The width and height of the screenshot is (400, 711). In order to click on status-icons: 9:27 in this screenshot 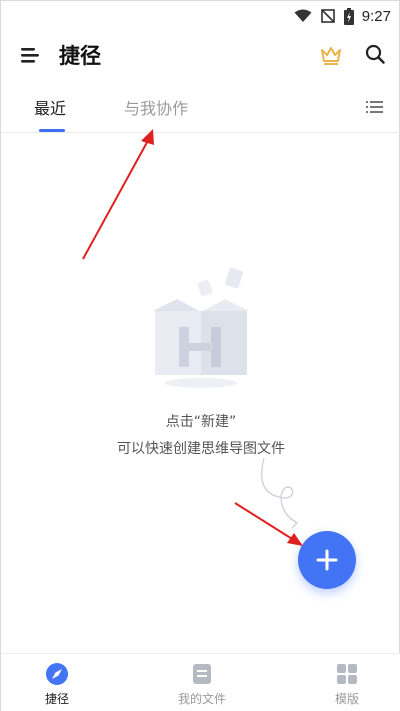, I will do `click(342, 16)`.